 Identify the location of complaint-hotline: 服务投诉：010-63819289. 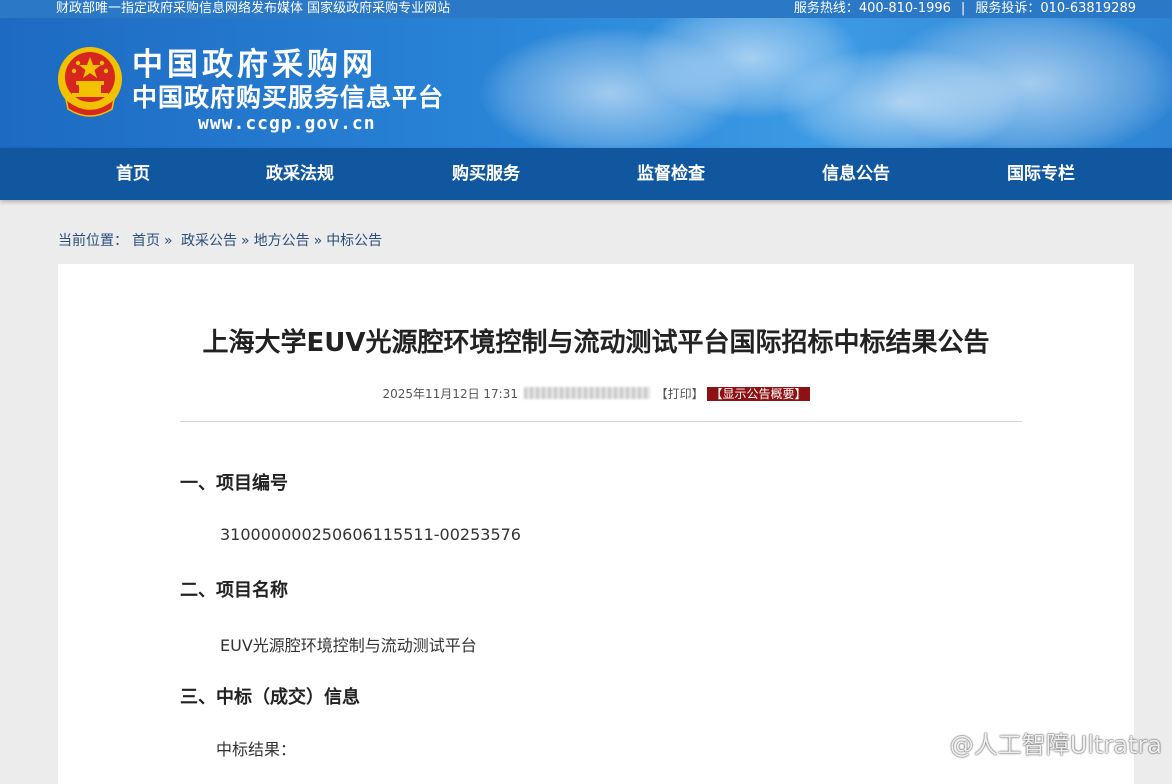
(1055, 8).